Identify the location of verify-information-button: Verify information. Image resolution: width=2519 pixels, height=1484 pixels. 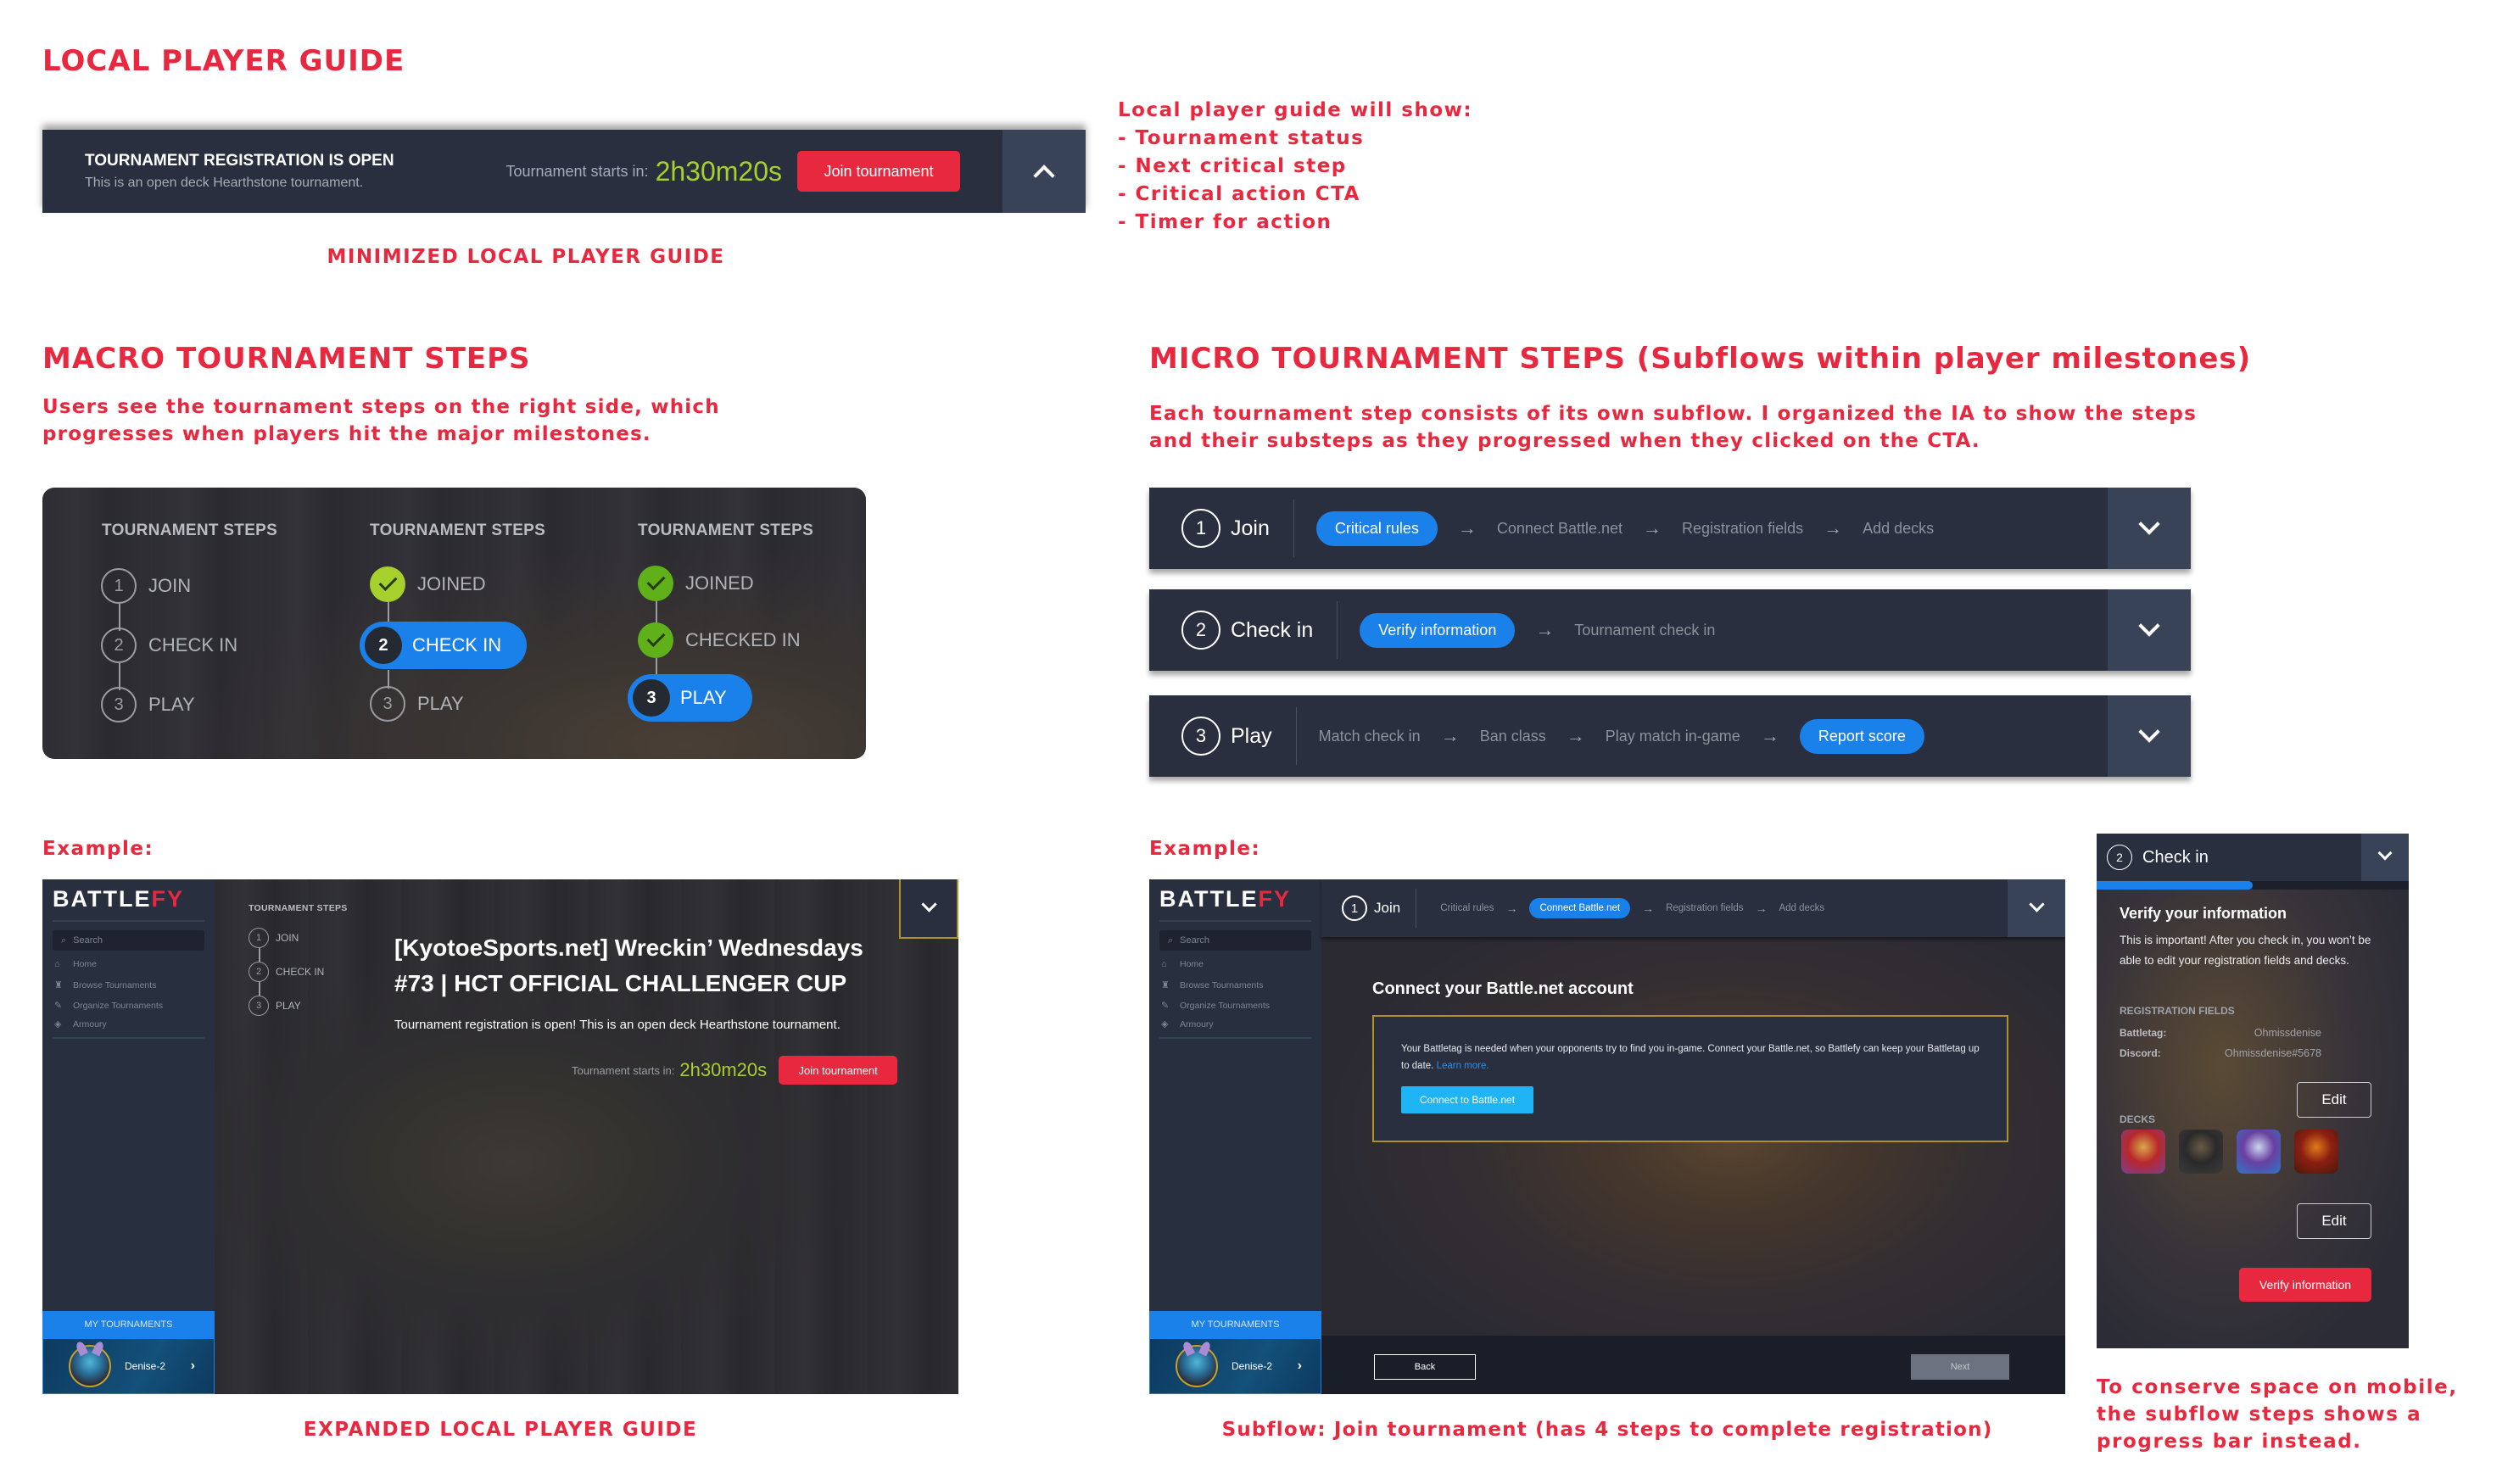
(2305, 1285).